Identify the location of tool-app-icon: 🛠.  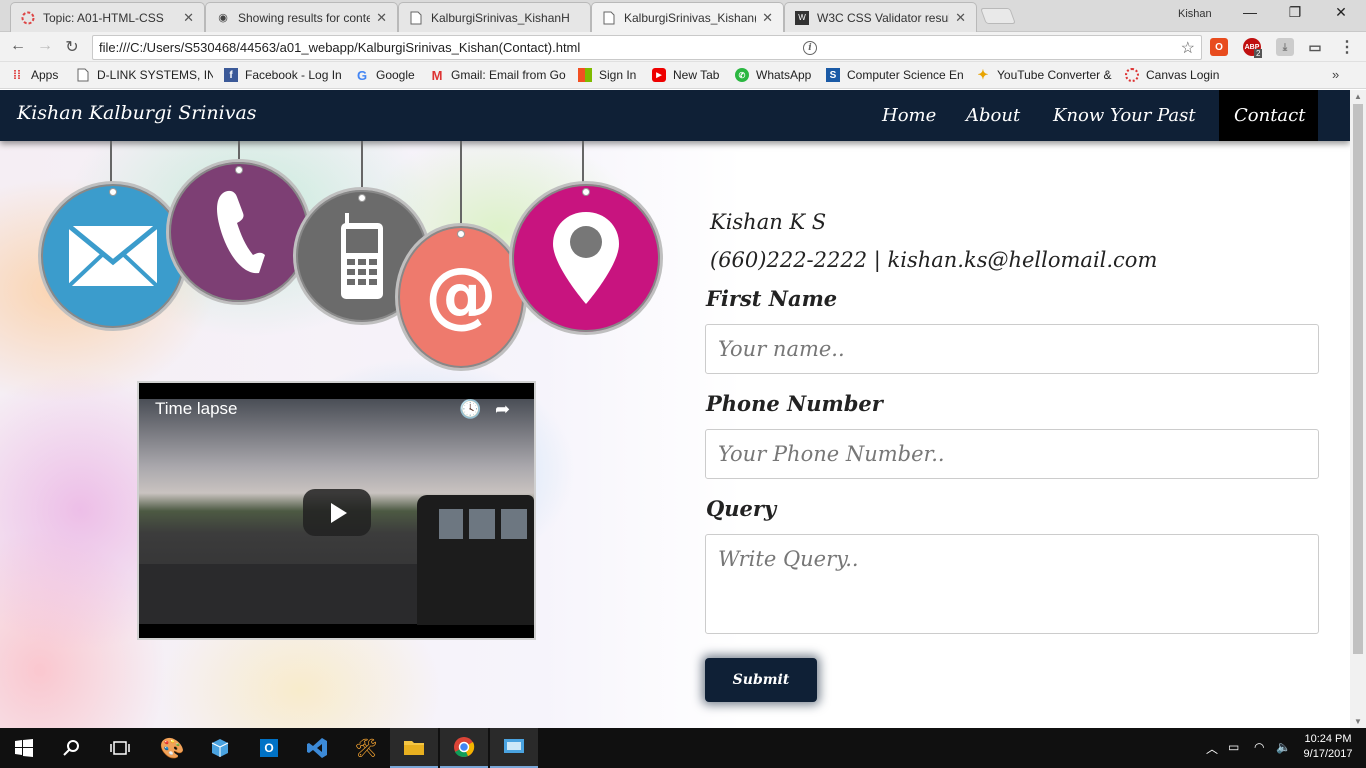
(366, 748).